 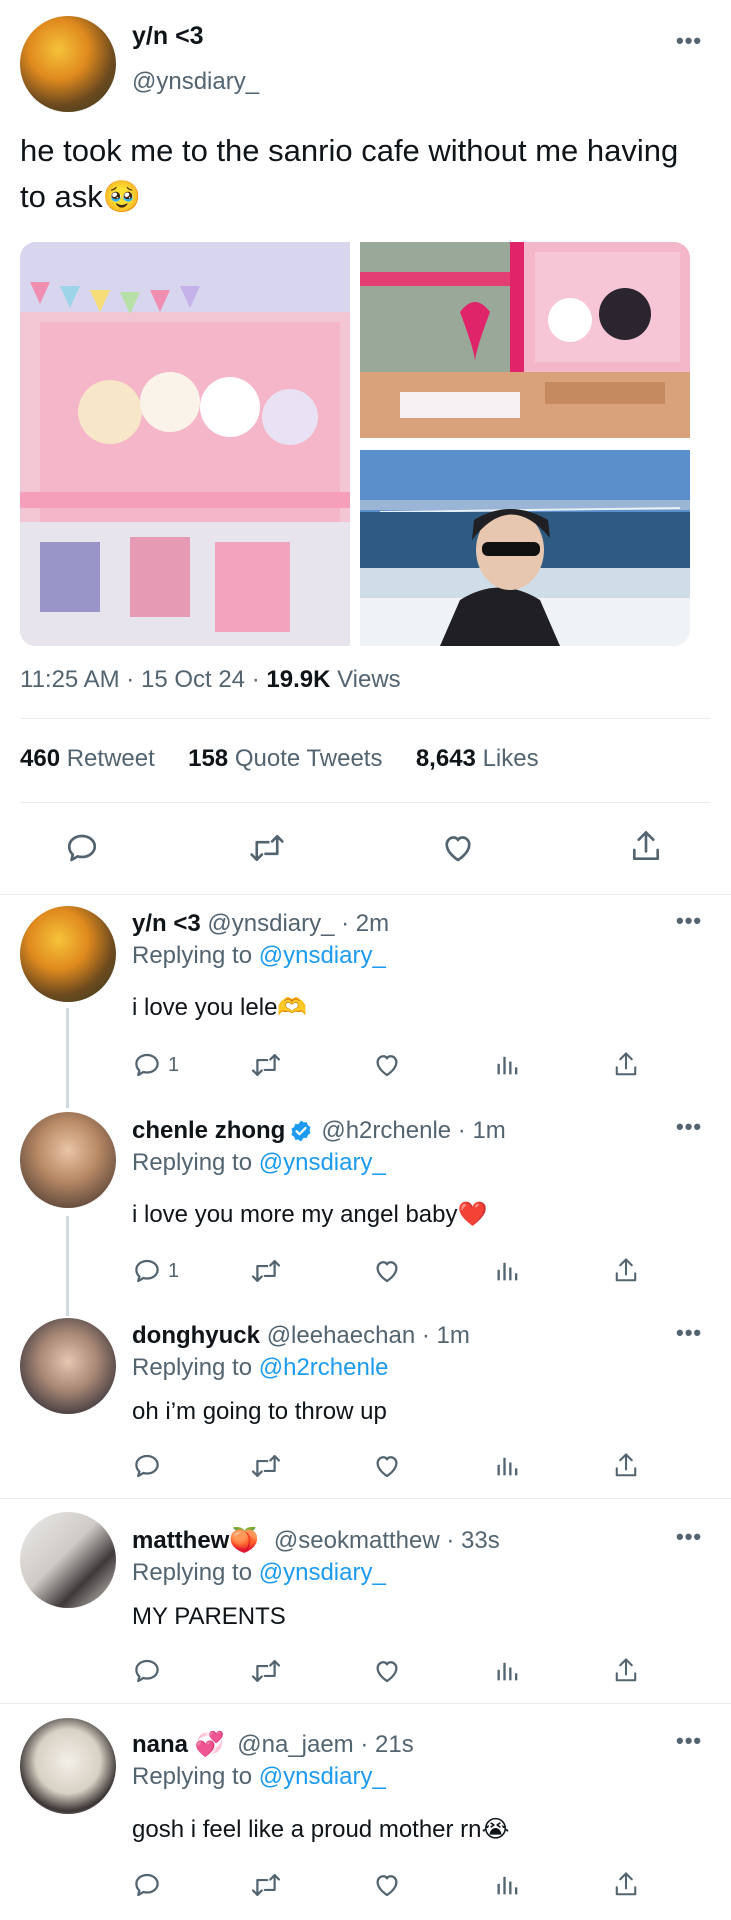 What do you see at coordinates (67, 1058) in the screenshot?
I see `thread-line` at bounding box center [67, 1058].